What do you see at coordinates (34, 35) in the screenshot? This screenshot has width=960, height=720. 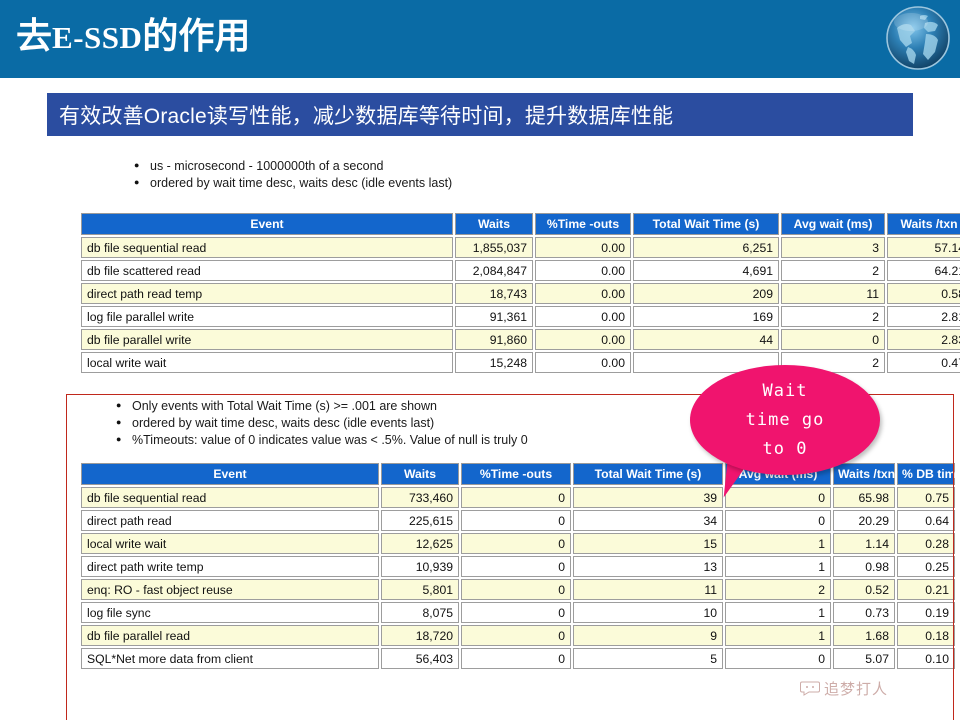 I see `title-cn-prefix: 去` at bounding box center [34, 35].